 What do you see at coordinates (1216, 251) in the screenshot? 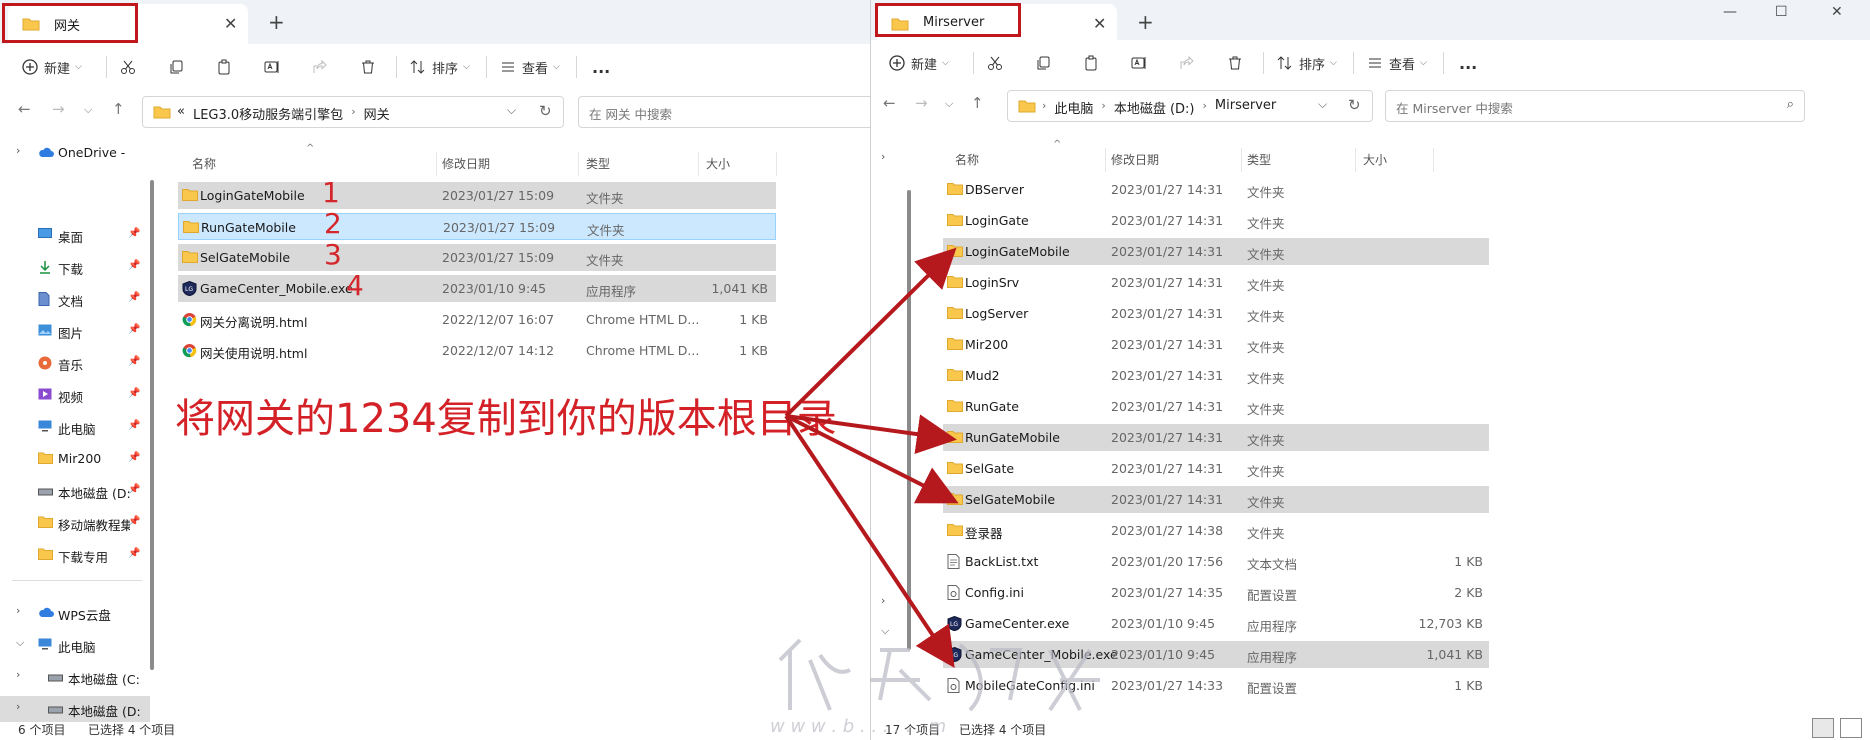
I see `file-row: LoginGateMobile 2023/01/27 14:31 文件夹` at bounding box center [1216, 251].